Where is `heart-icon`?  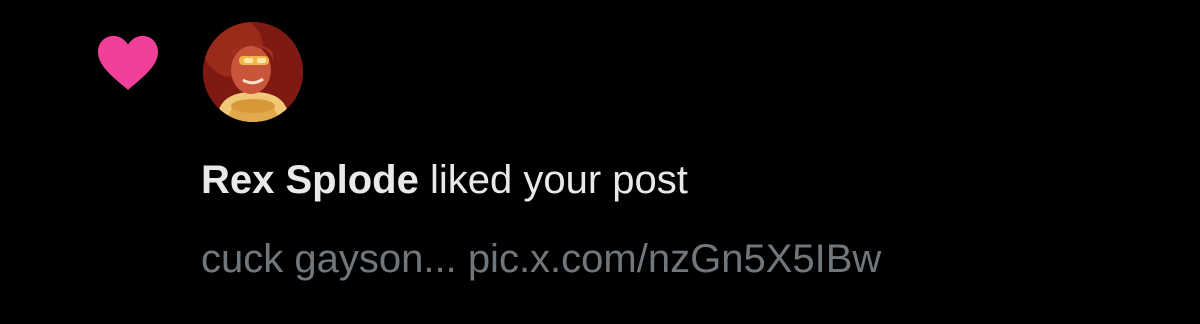 heart-icon is located at coordinates (128, 62).